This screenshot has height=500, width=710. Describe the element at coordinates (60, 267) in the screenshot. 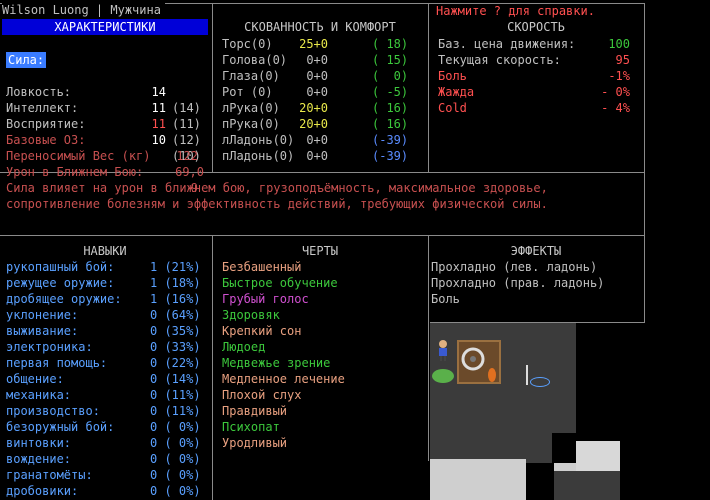

I see `skill-label: рукопашный бой:` at that location.